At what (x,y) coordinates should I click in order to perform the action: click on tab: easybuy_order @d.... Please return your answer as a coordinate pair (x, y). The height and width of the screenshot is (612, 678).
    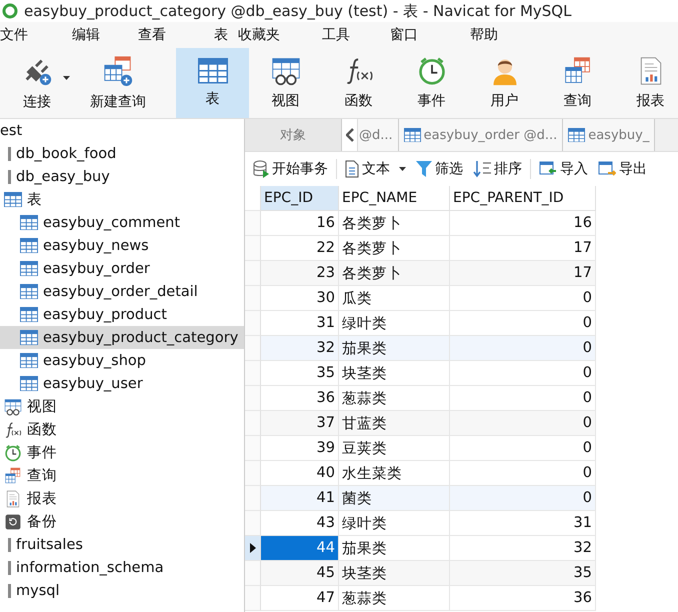
    Looking at the image, I should click on (481, 135).